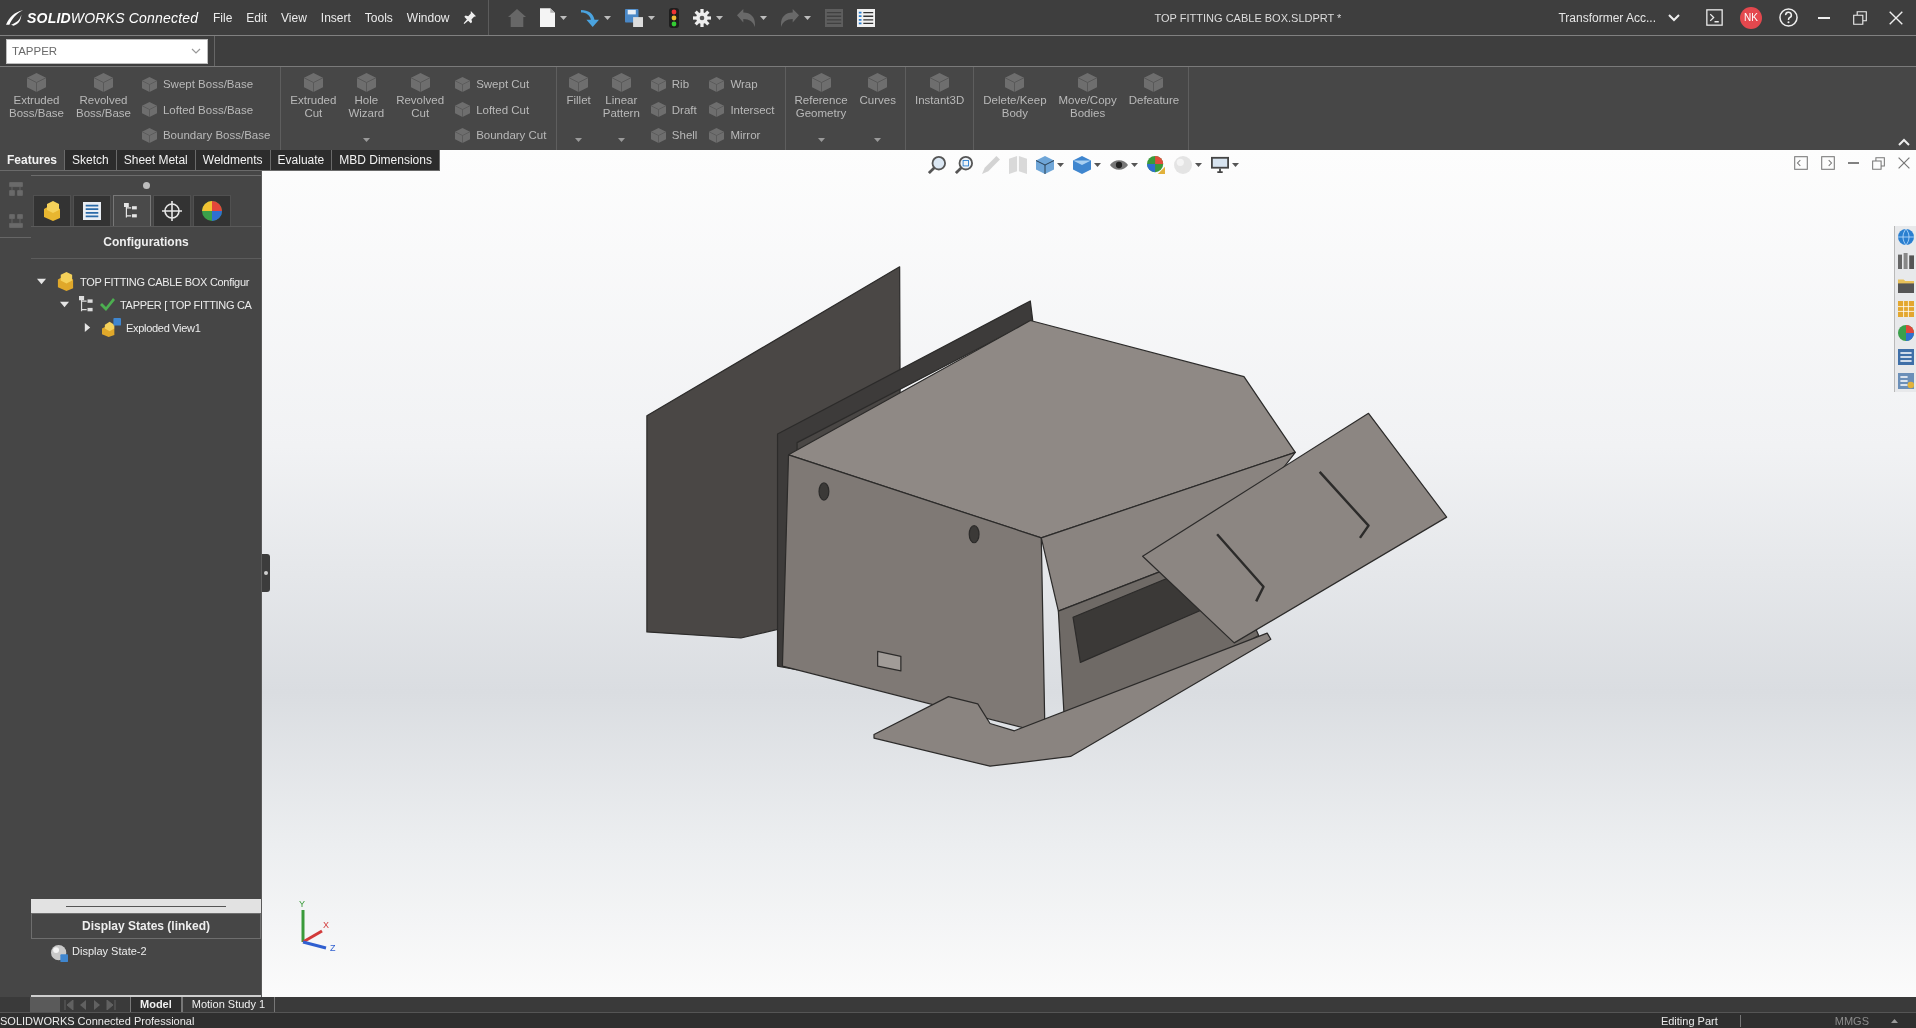  What do you see at coordinates (742, 135) in the screenshot?
I see `ribbon-button: Mirror` at bounding box center [742, 135].